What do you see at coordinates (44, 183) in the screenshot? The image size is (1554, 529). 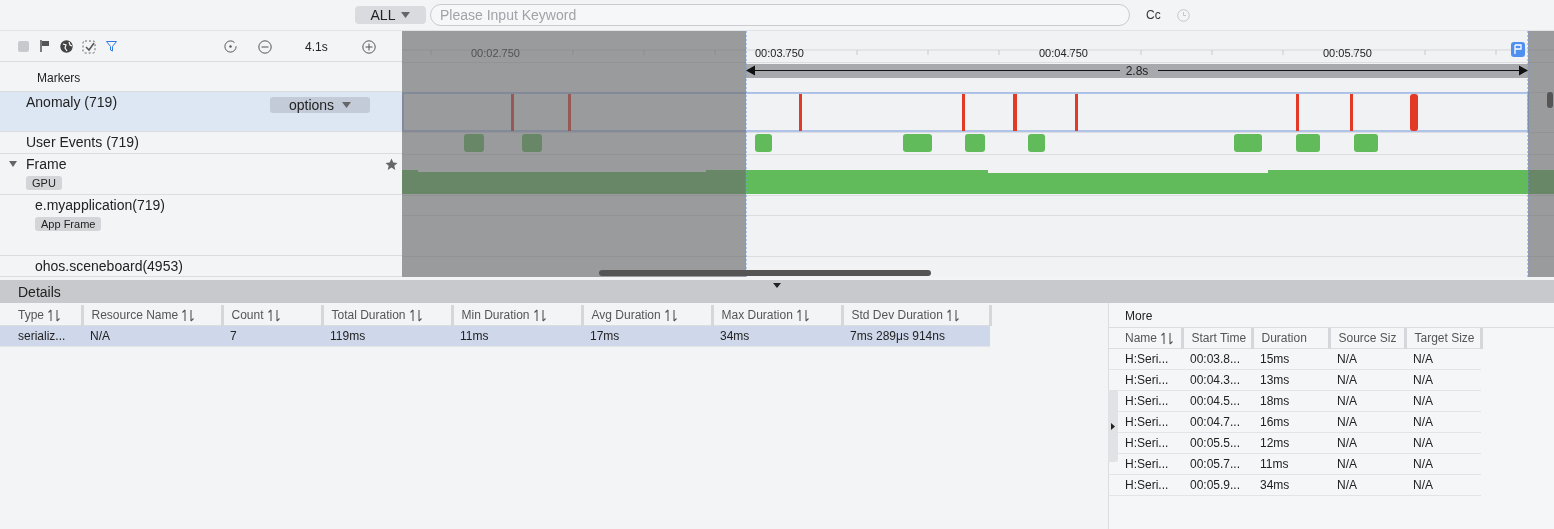 I see `track-tag: GPU` at bounding box center [44, 183].